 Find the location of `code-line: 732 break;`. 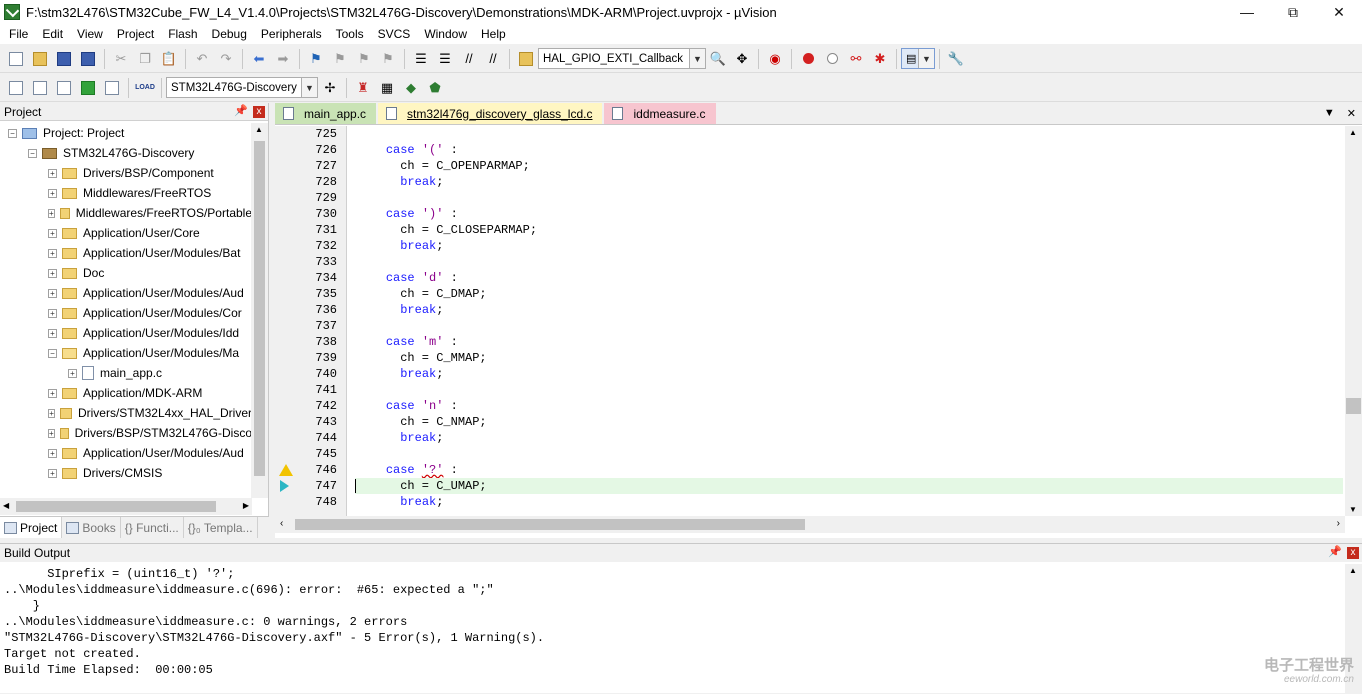

code-line: 732 break; is located at coordinates (810, 246).